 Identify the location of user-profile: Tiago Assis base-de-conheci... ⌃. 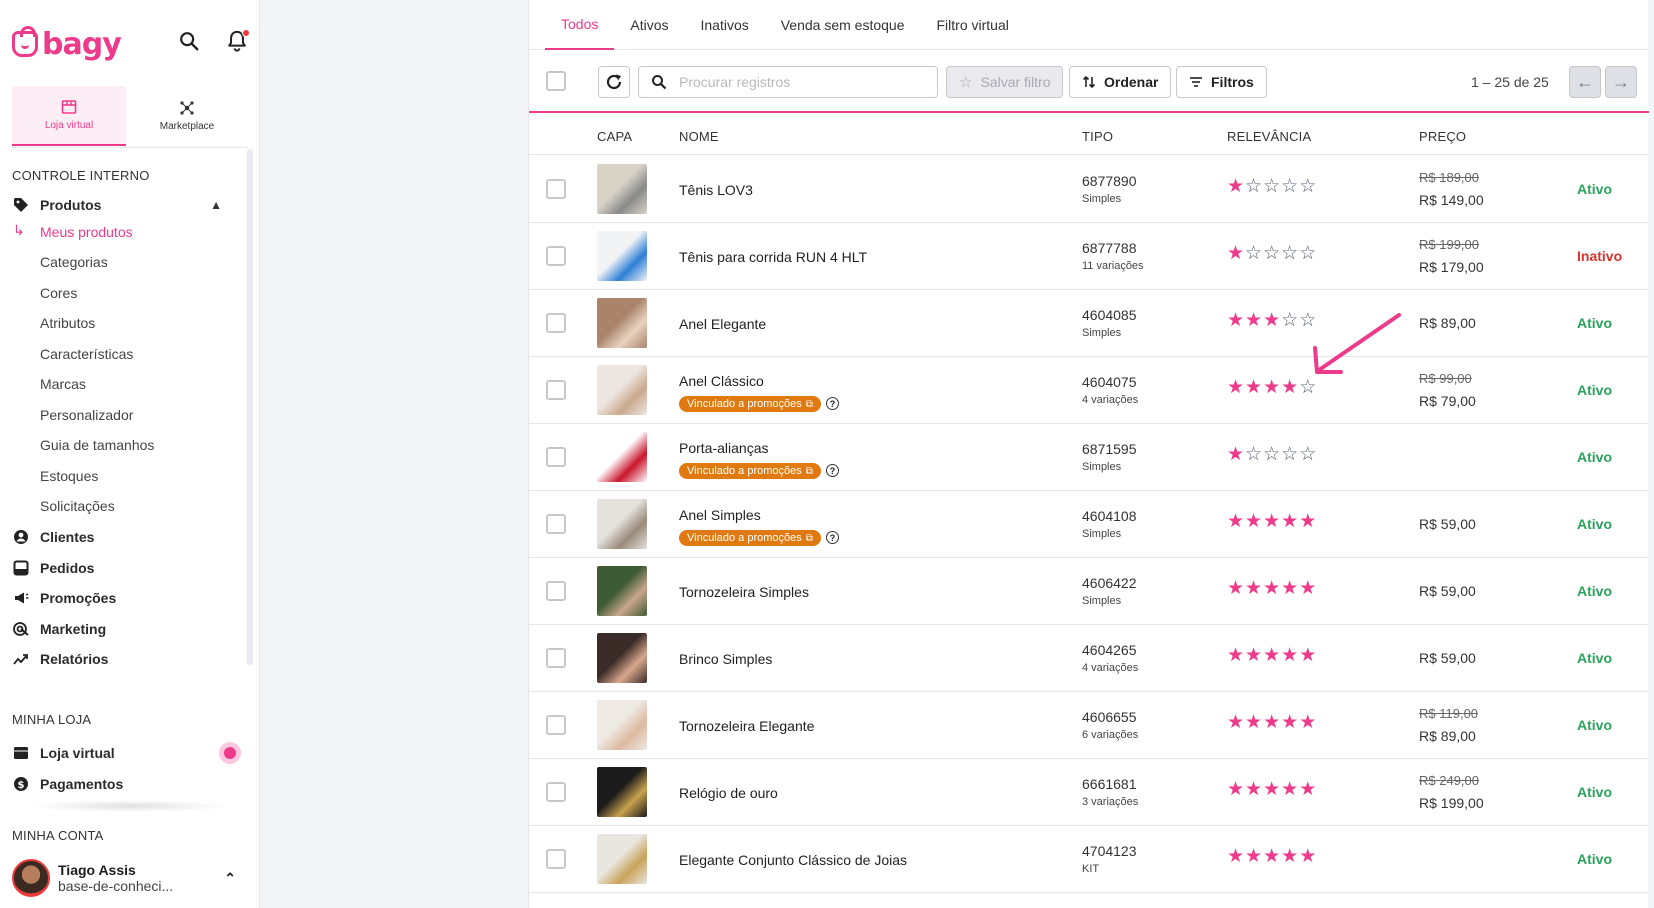
(130, 878).